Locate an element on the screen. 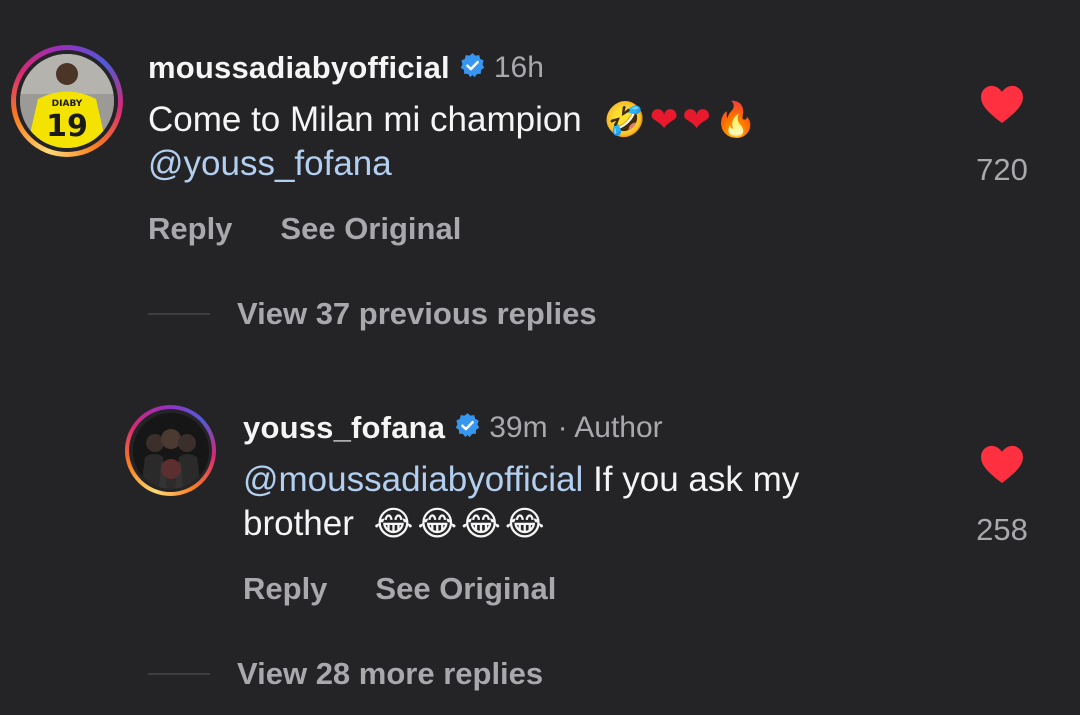  view-more-replies-label: View 28 more replies is located at coordinates (390, 674).